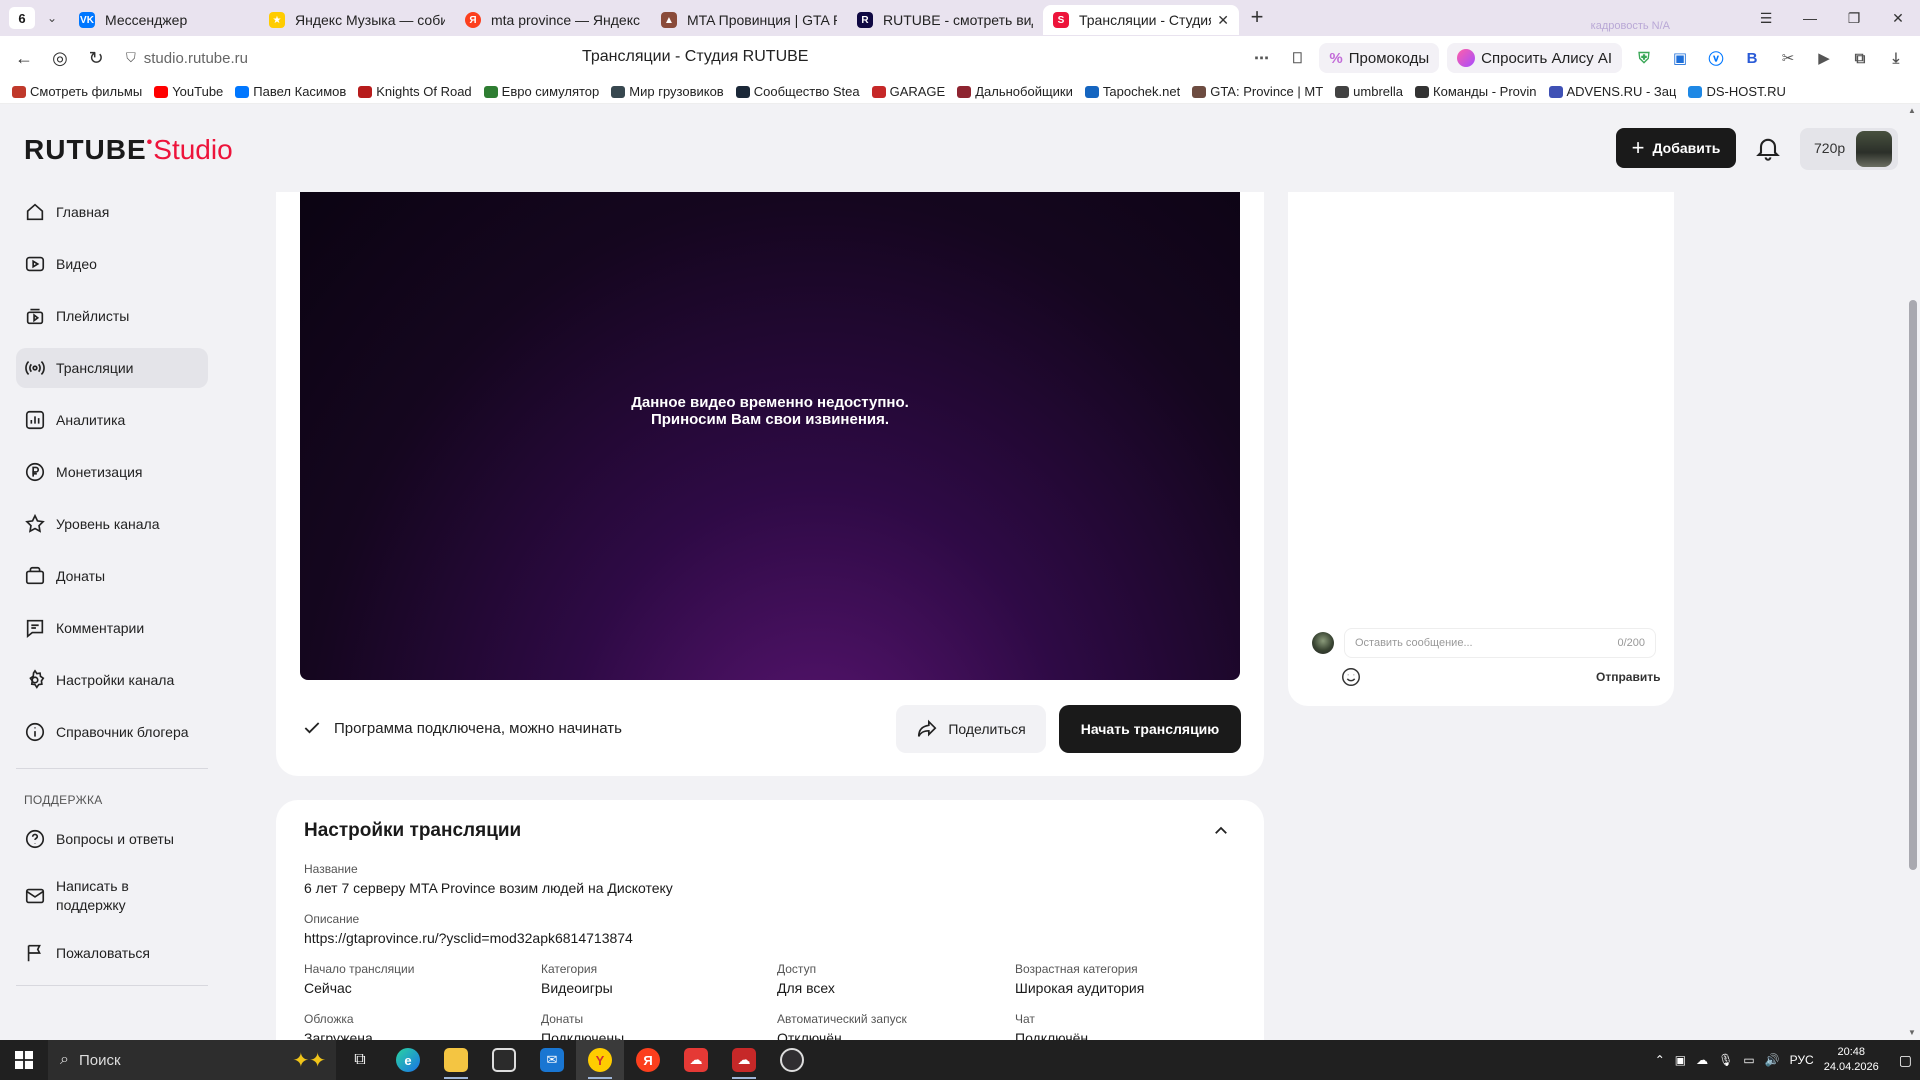  Describe the element at coordinates (1644, 58) in the screenshot. I see `extension-shield-icon: ⛨` at that location.